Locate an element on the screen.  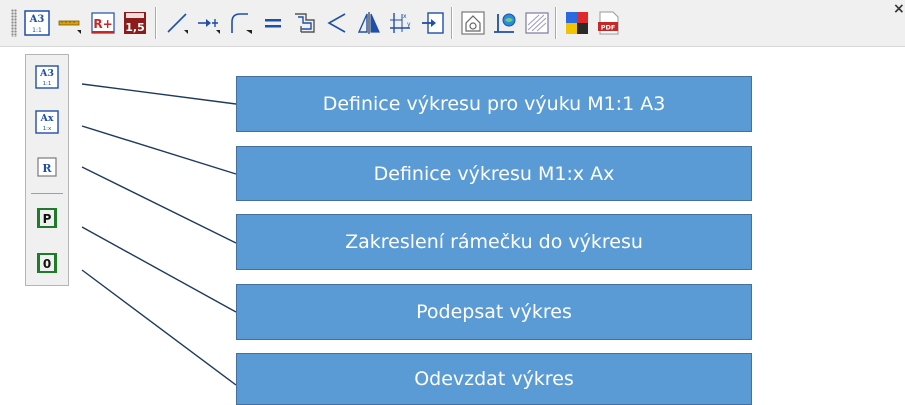
callout-a3-definition: Definice výkresu pro výuku M1:1 A3 is located at coordinates (494, 104).